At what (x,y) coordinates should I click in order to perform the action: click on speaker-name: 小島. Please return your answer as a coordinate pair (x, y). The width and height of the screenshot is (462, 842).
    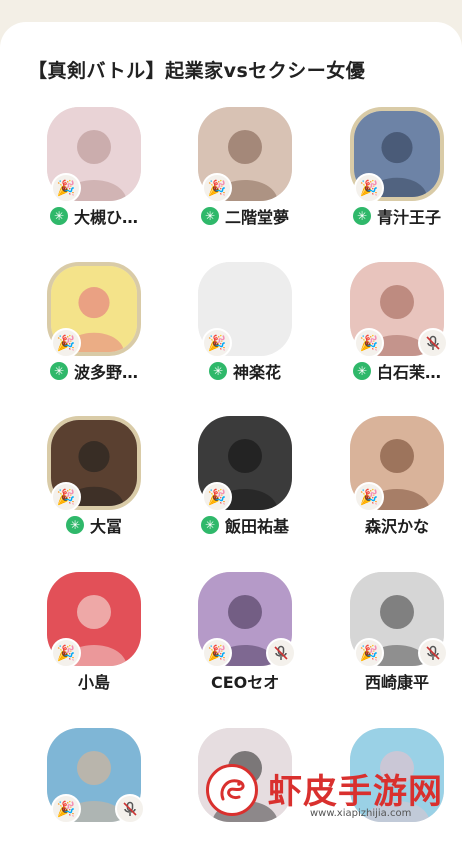
    Looking at the image, I should click on (94, 682).